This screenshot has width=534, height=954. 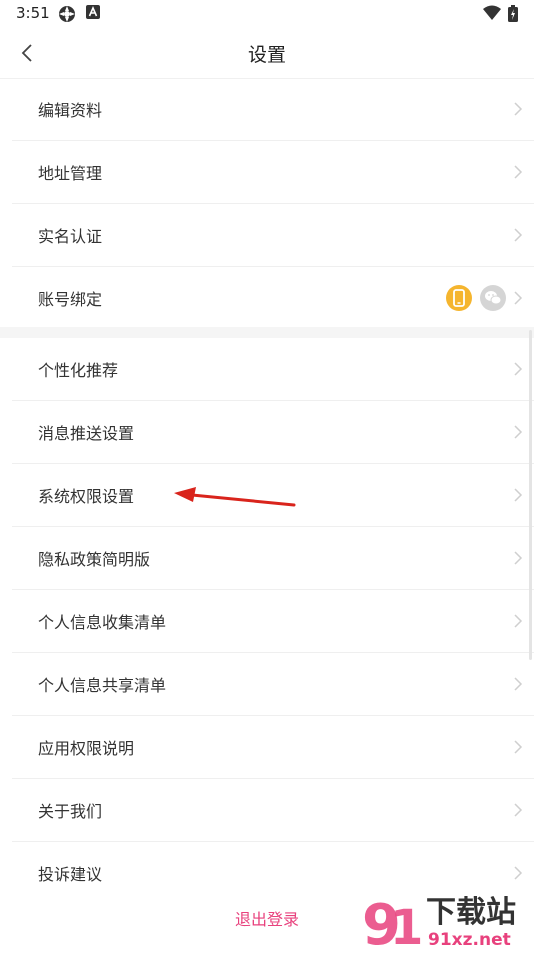 I want to click on status-bar: 3:51, so click(x=267, y=14).